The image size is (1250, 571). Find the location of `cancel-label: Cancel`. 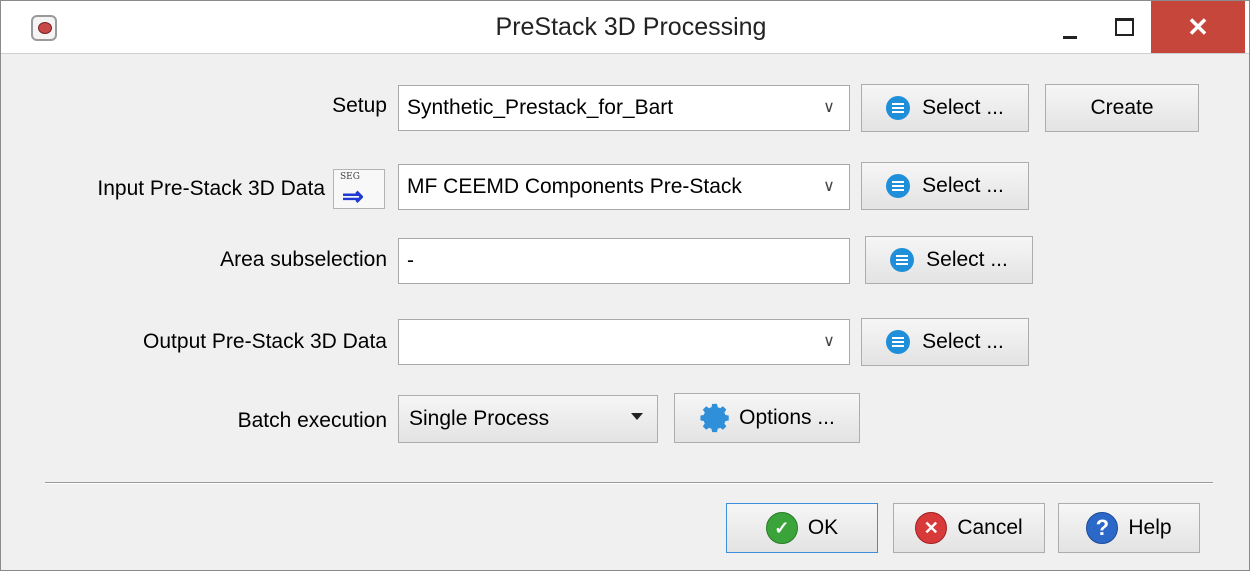

cancel-label: Cancel is located at coordinates (990, 527).